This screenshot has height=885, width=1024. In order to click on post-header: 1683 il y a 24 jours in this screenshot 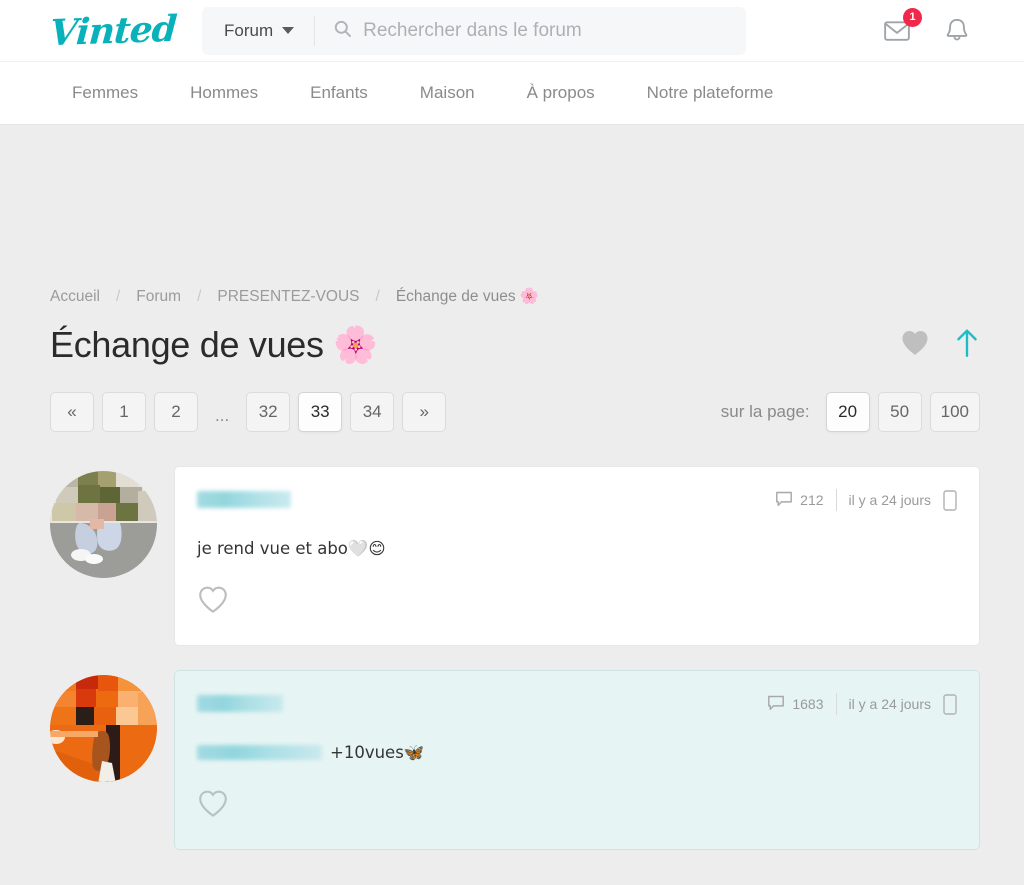, I will do `click(577, 703)`.